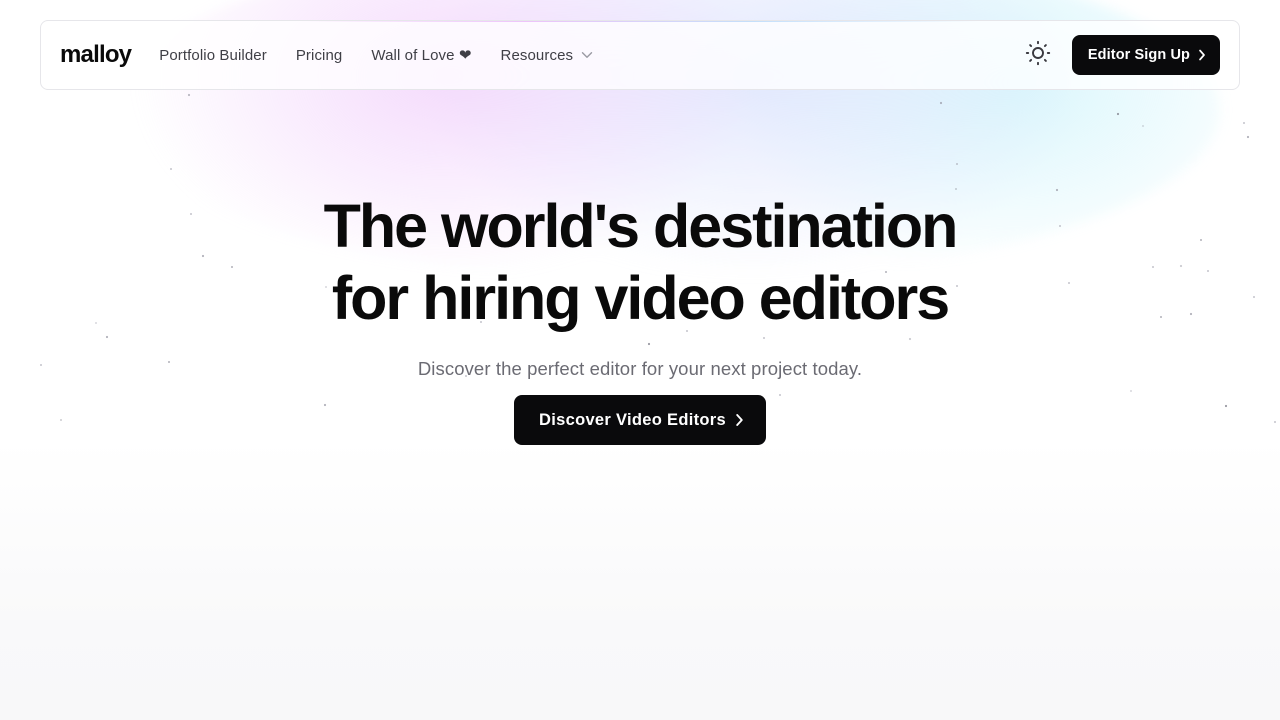 Image resolution: width=1280 pixels, height=720 pixels. What do you see at coordinates (537, 55) in the screenshot?
I see `nav-link-label: Resources` at bounding box center [537, 55].